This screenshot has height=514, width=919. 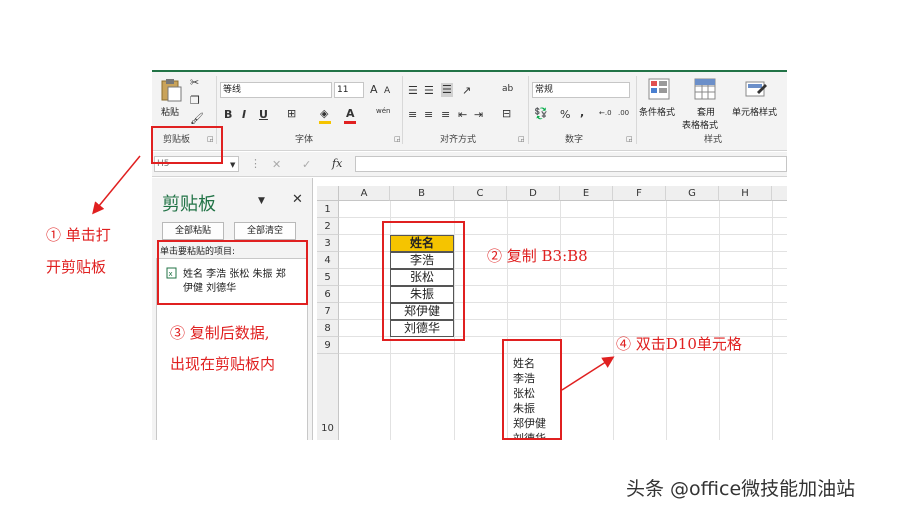 I want to click on annotation-step2: ② 复制 B3:B8, so click(x=537, y=256).